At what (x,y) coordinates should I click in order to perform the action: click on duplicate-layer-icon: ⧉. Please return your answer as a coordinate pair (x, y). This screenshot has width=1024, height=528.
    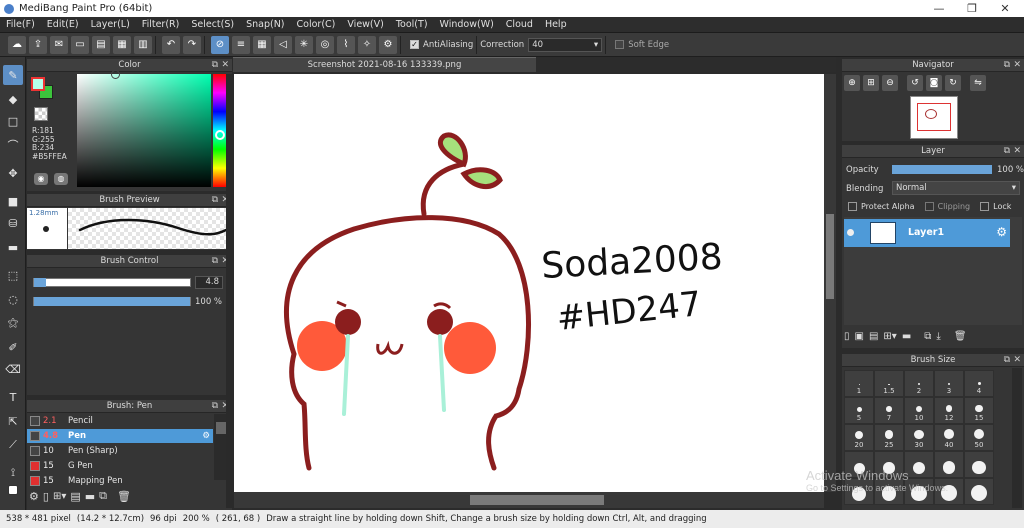
    Looking at the image, I should click on (927, 336).